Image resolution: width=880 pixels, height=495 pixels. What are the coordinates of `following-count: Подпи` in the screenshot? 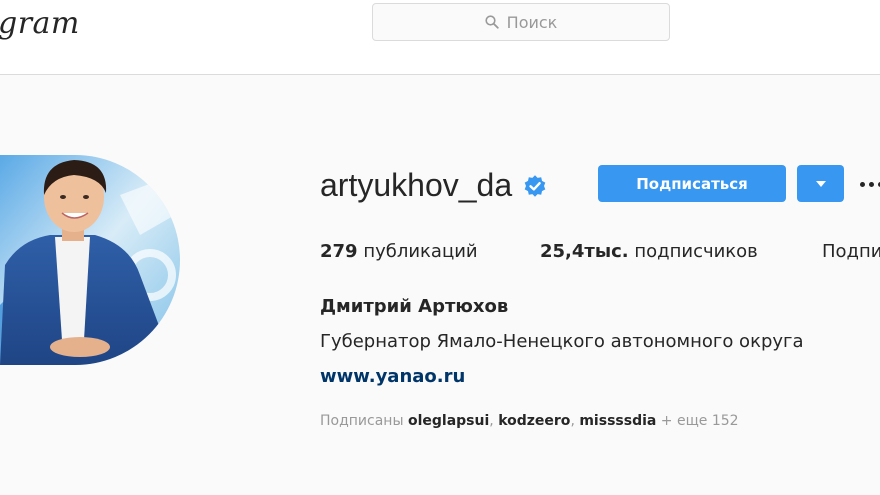 It's located at (851, 251).